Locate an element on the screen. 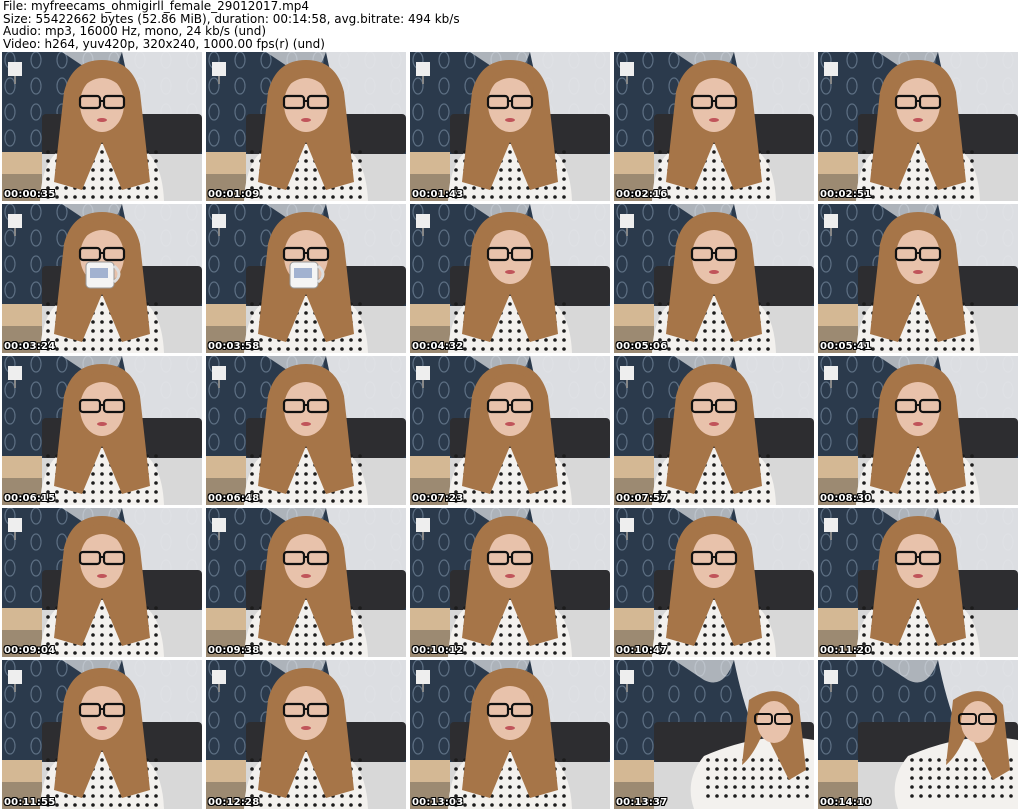 Image resolution: width=1024 pixels, height=811 pixels. video-thumbnail: 00:02:16 is located at coordinates (714, 126).